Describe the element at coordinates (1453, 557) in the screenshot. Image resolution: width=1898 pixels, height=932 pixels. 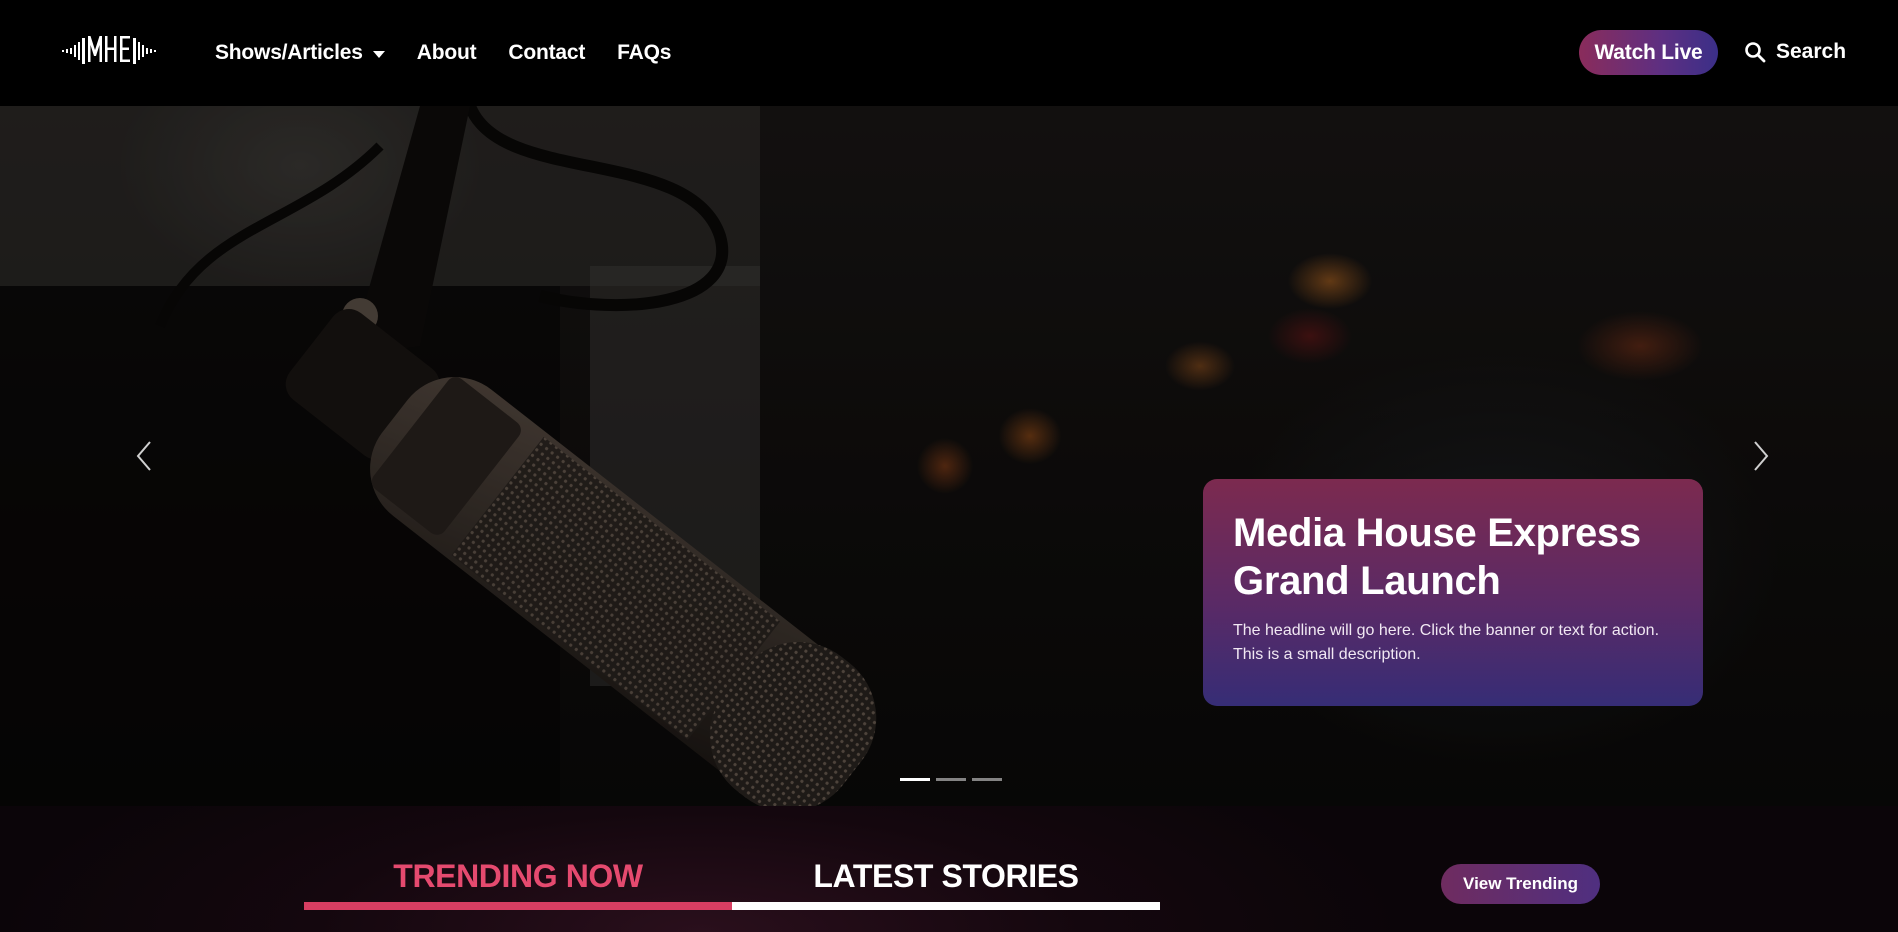
I see `hero-title: Media House Express Grand Launch` at that location.